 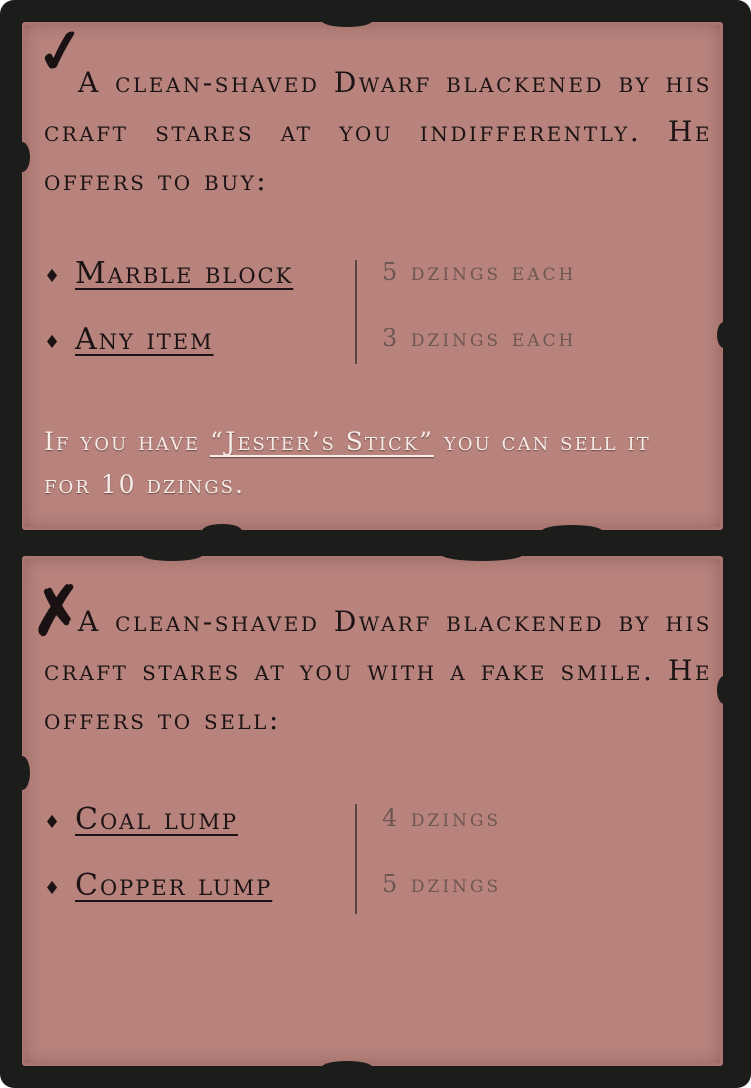 What do you see at coordinates (442, 884) in the screenshot?
I see `price-copper-lump: 5 dzings` at bounding box center [442, 884].